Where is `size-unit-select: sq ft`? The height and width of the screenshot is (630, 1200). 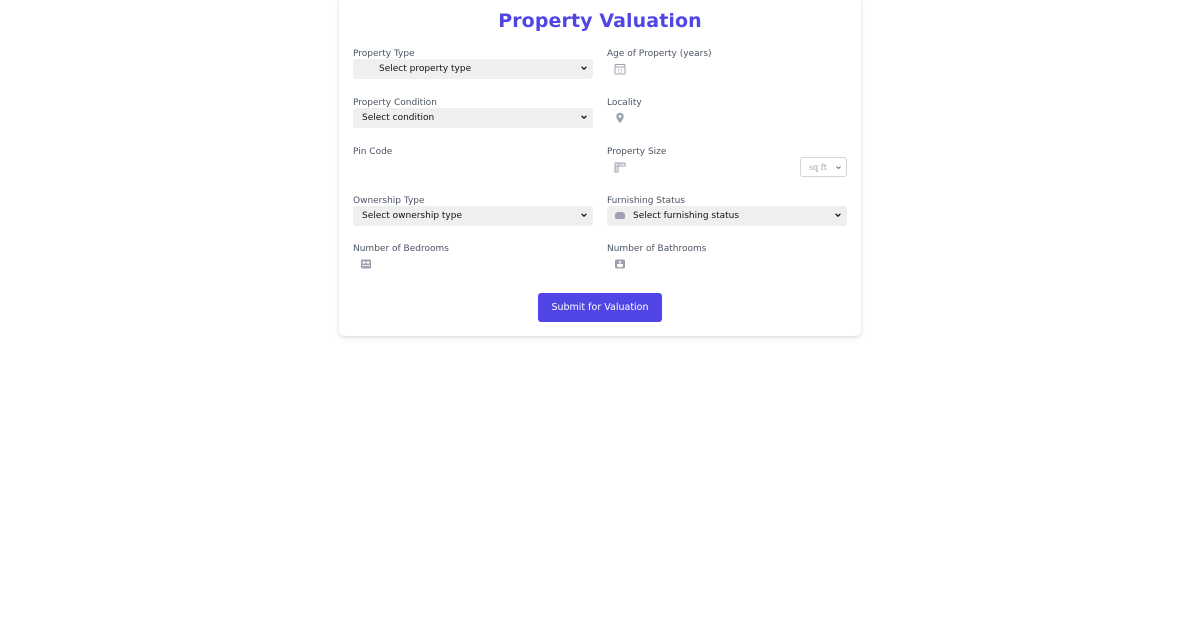 size-unit-select: sq ft is located at coordinates (823, 167).